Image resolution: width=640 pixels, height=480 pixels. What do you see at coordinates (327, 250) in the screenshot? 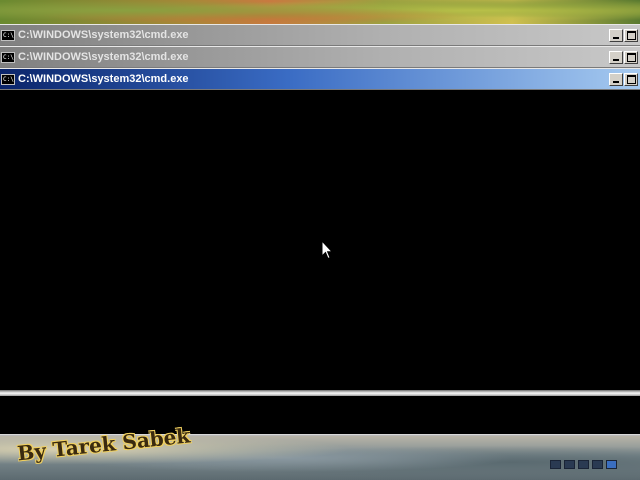
I see `mouse-pointer-icon` at bounding box center [327, 250].